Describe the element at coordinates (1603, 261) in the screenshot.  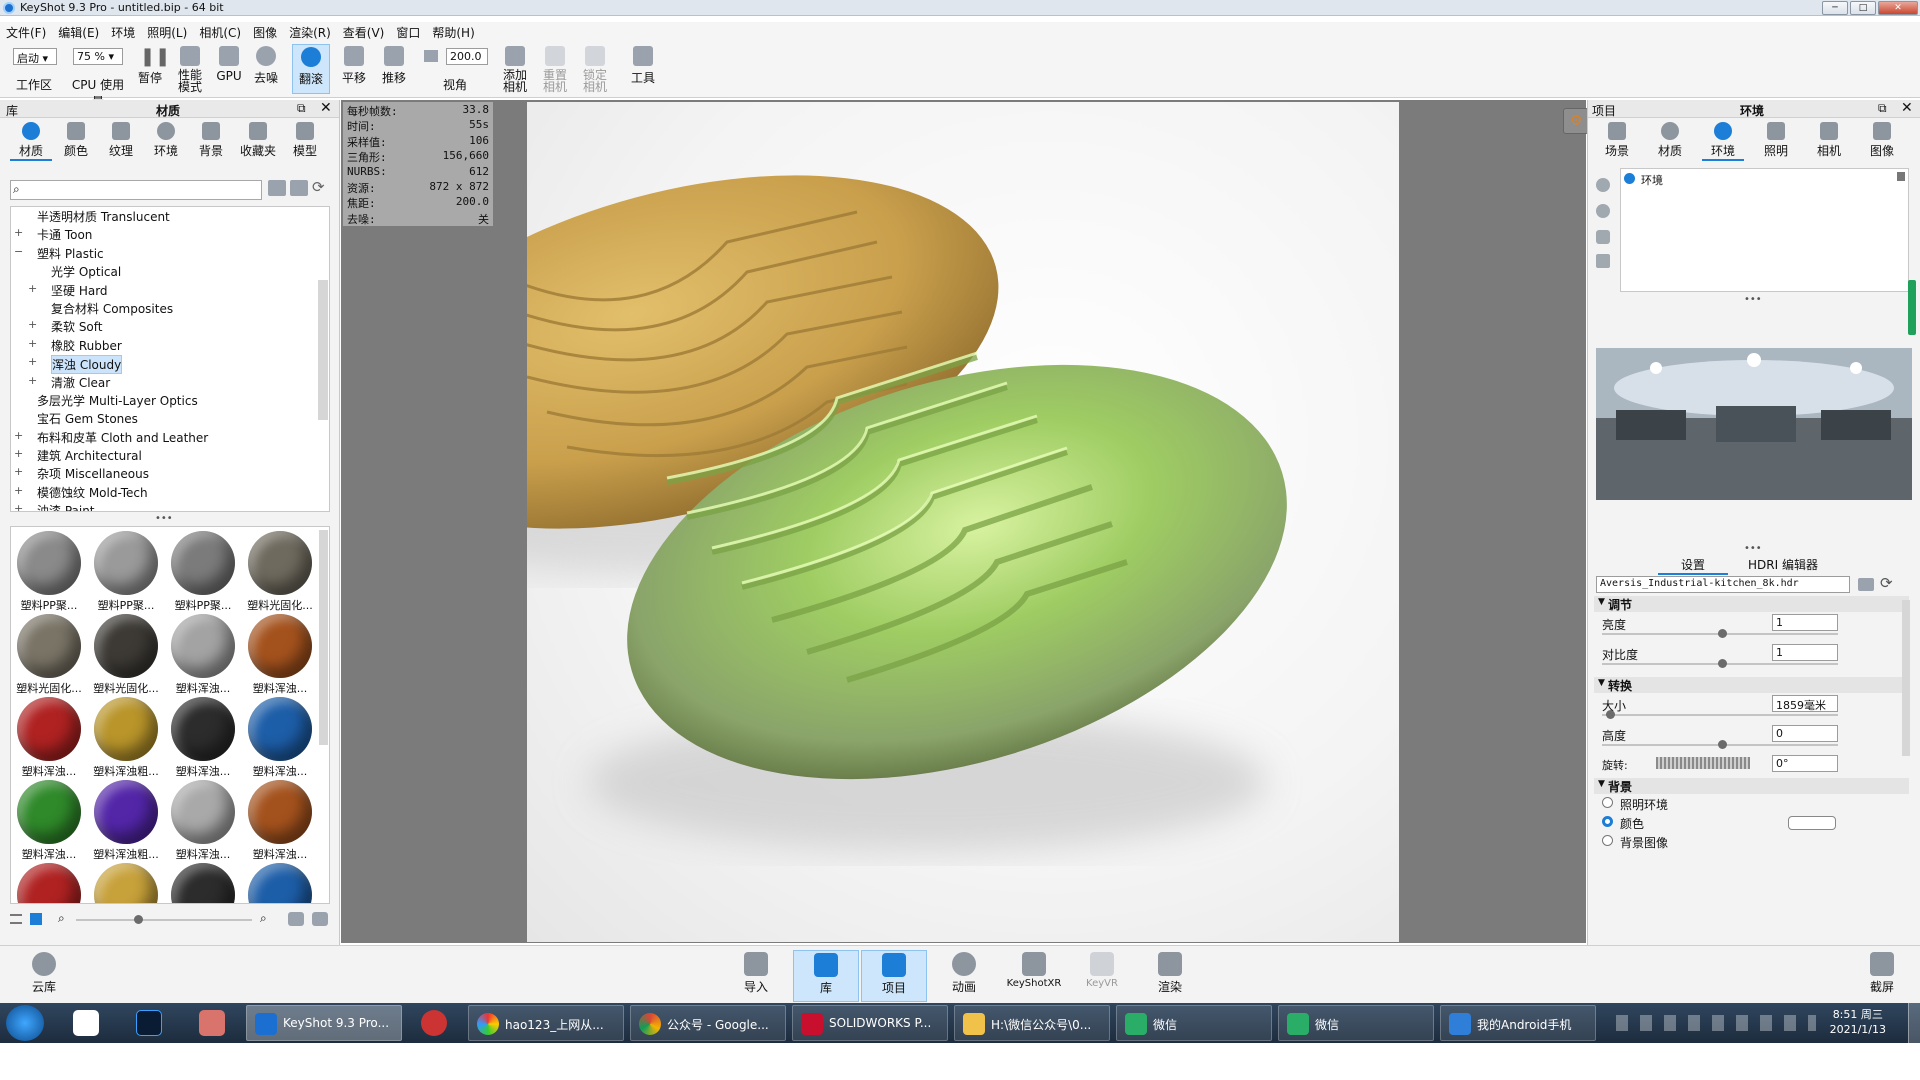
I see `trash-icon` at that location.